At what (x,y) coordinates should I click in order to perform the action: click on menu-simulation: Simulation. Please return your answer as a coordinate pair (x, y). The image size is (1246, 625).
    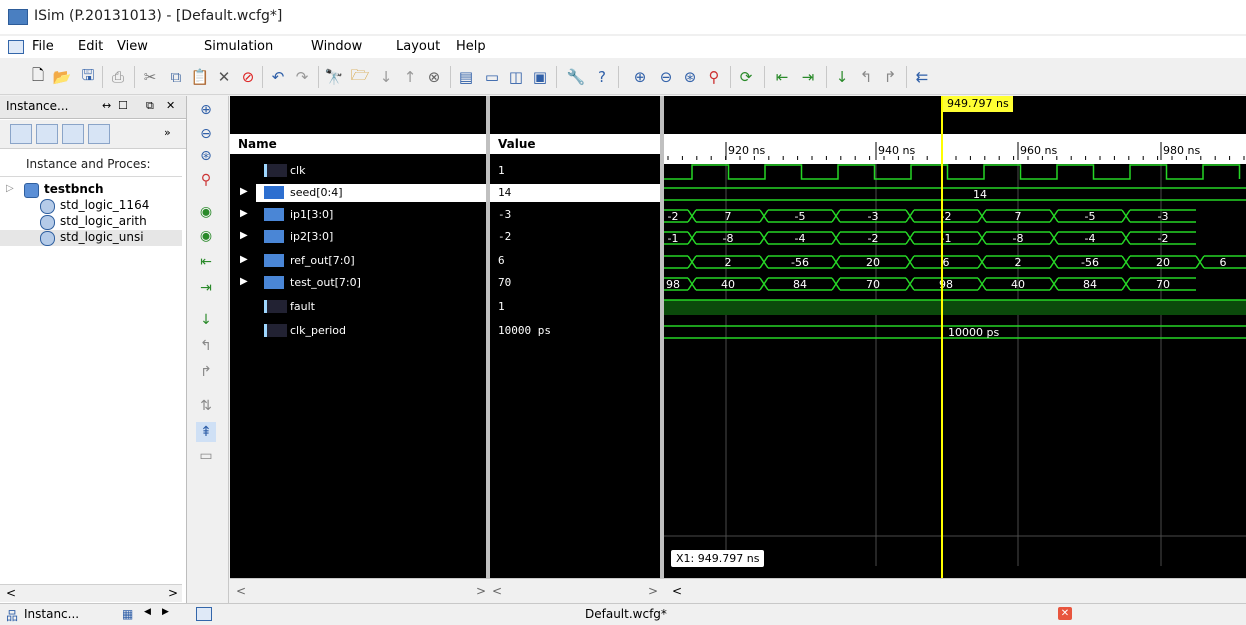
    Looking at the image, I should click on (238, 46).